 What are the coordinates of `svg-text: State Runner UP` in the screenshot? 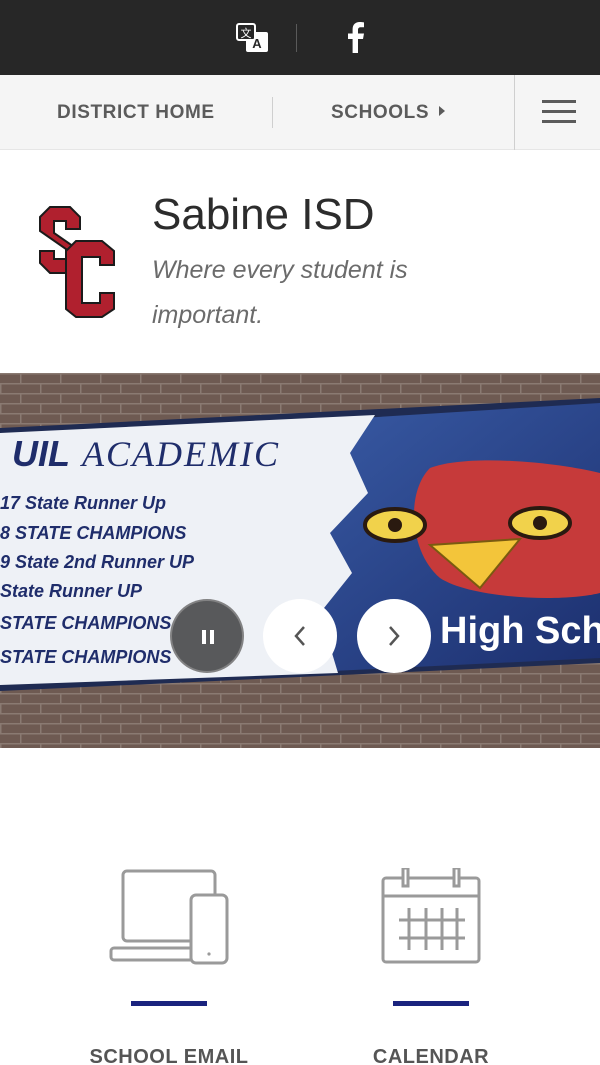 It's located at (71, 591).